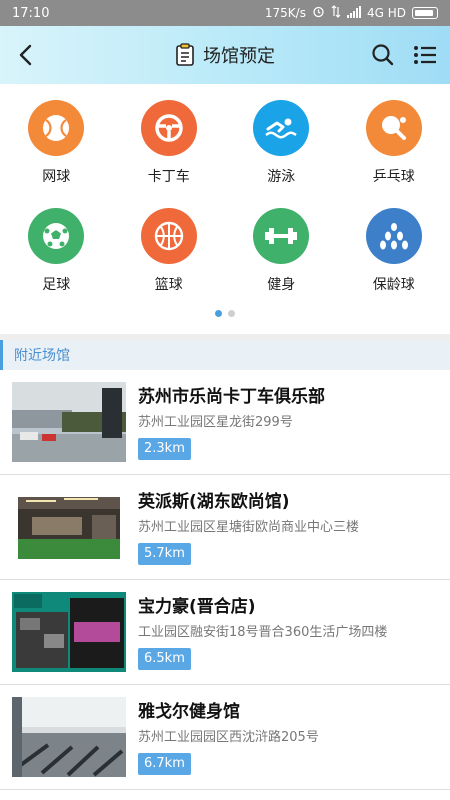 The height and width of the screenshot is (800, 450). I want to click on signal-icon, so click(353, 13).